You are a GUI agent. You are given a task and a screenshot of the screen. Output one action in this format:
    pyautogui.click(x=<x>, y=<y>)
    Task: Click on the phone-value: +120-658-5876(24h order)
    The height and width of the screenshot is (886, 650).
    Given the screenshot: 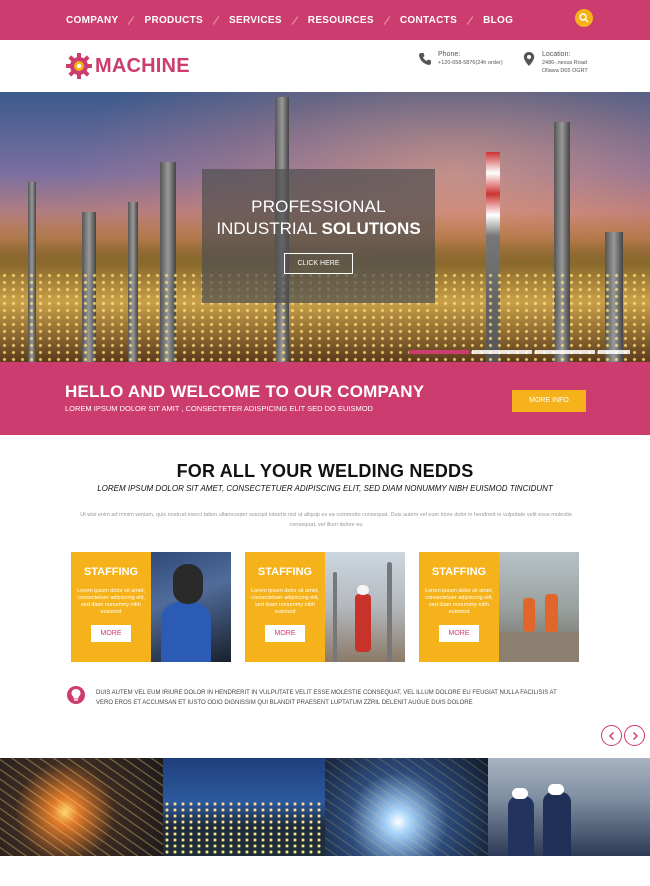 What is the action you would take?
    pyautogui.click(x=470, y=63)
    